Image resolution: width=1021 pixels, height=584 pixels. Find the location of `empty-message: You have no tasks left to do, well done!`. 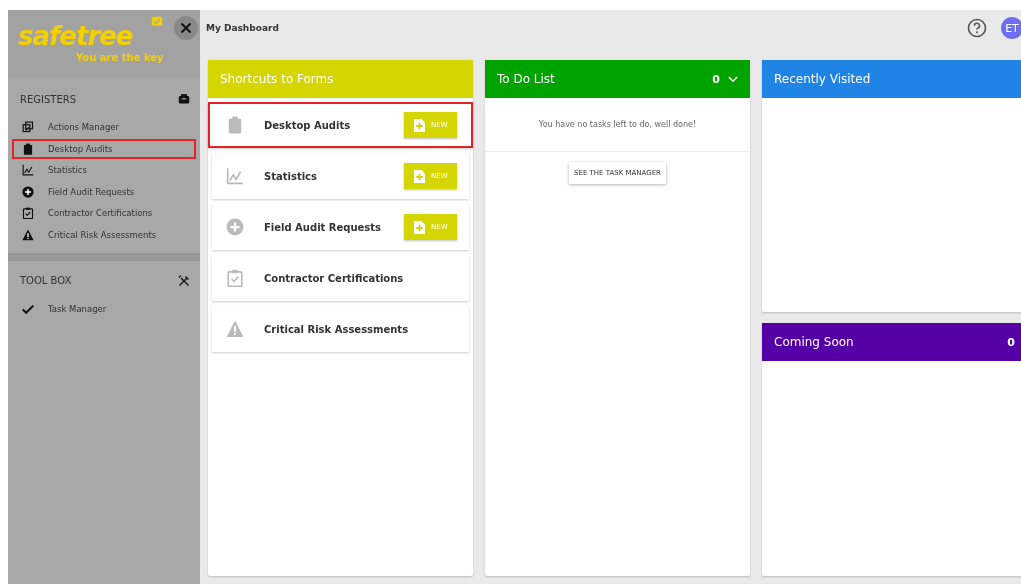

empty-message: You have no tasks left to do, well done! is located at coordinates (617, 125).